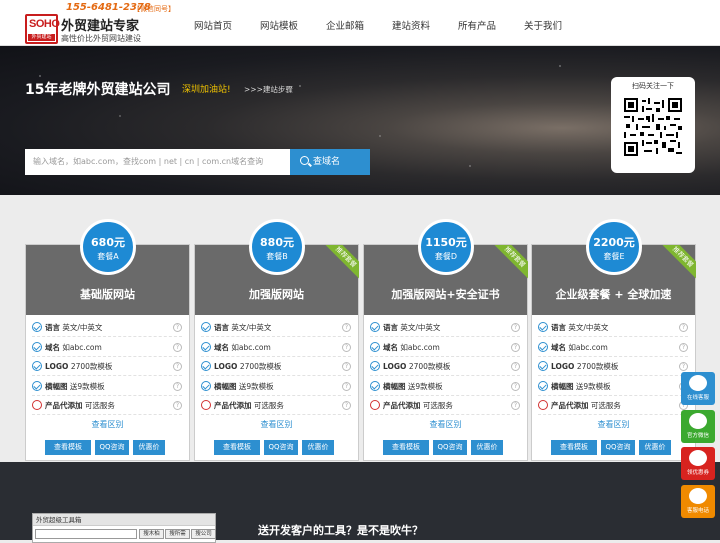 The width and height of the screenshot is (720, 543). What do you see at coordinates (697, 473) in the screenshot?
I see `side-tool-label: 领优惠券` at bounding box center [697, 473].